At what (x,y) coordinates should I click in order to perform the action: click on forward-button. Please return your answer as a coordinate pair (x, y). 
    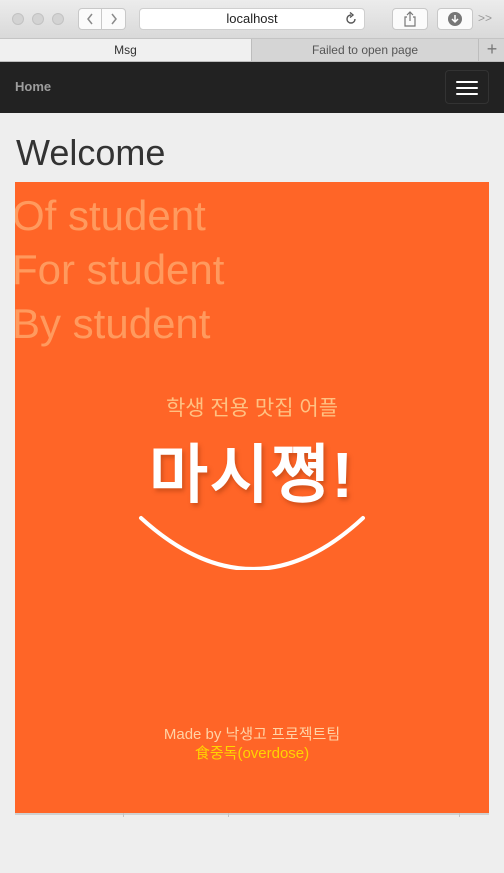
    Looking at the image, I should click on (114, 19).